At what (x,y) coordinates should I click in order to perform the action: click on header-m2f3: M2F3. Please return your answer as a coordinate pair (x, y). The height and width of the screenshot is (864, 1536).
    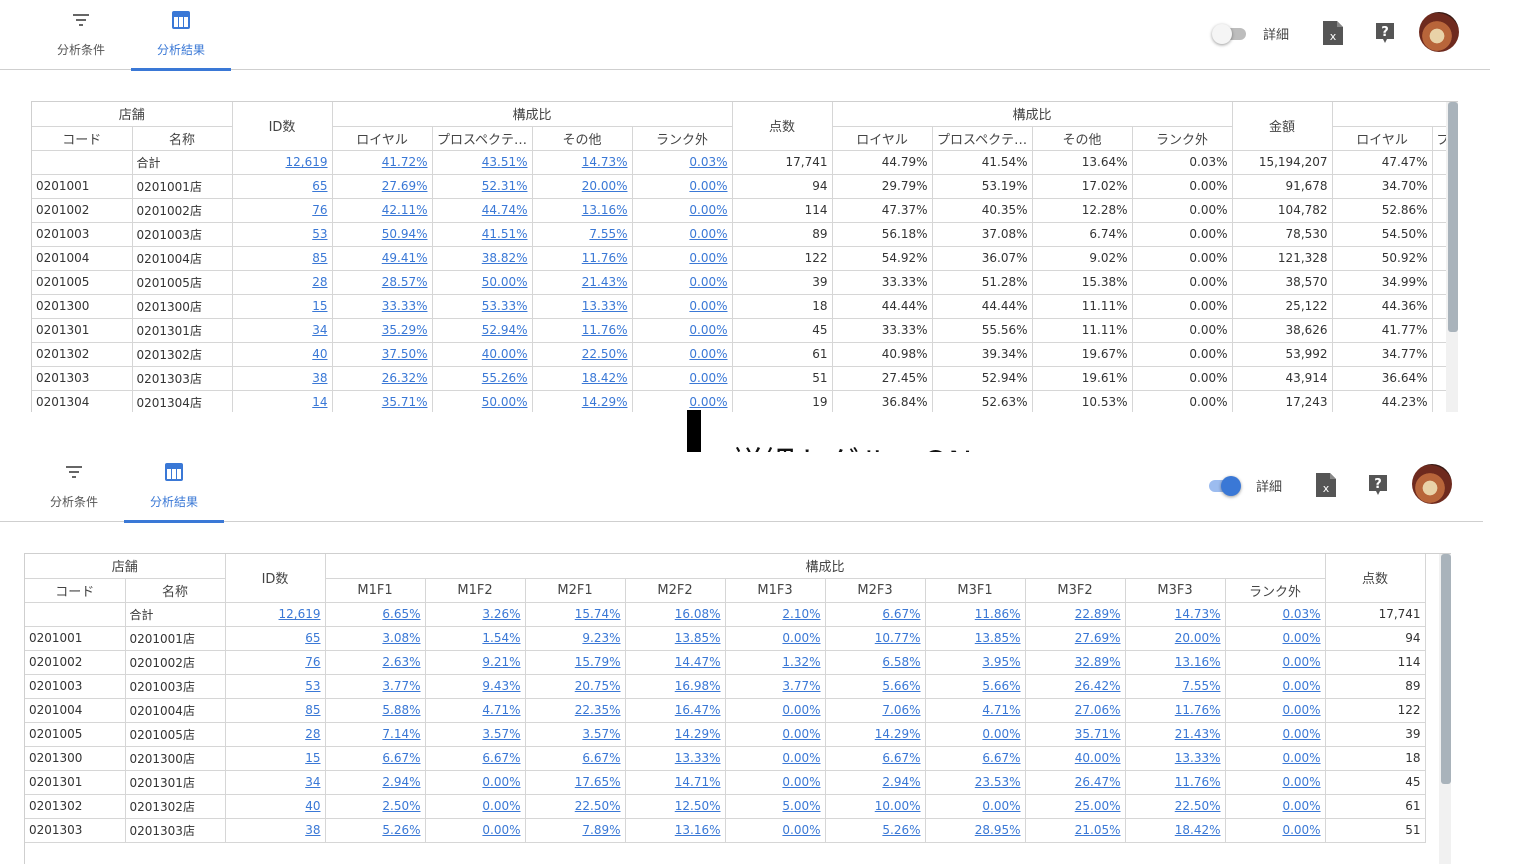
    Looking at the image, I should click on (875, 590).